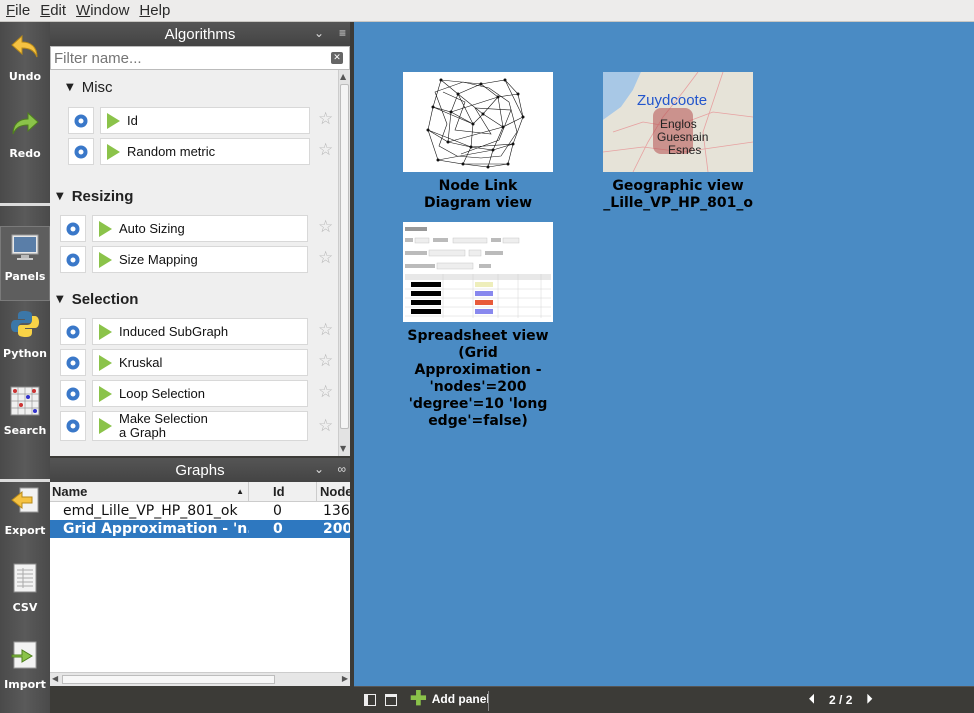  What do you see at coordinates (337, 58) in the screenshot?
I see `clear-filter-icon: ✕` at bounding box center [337, 58].